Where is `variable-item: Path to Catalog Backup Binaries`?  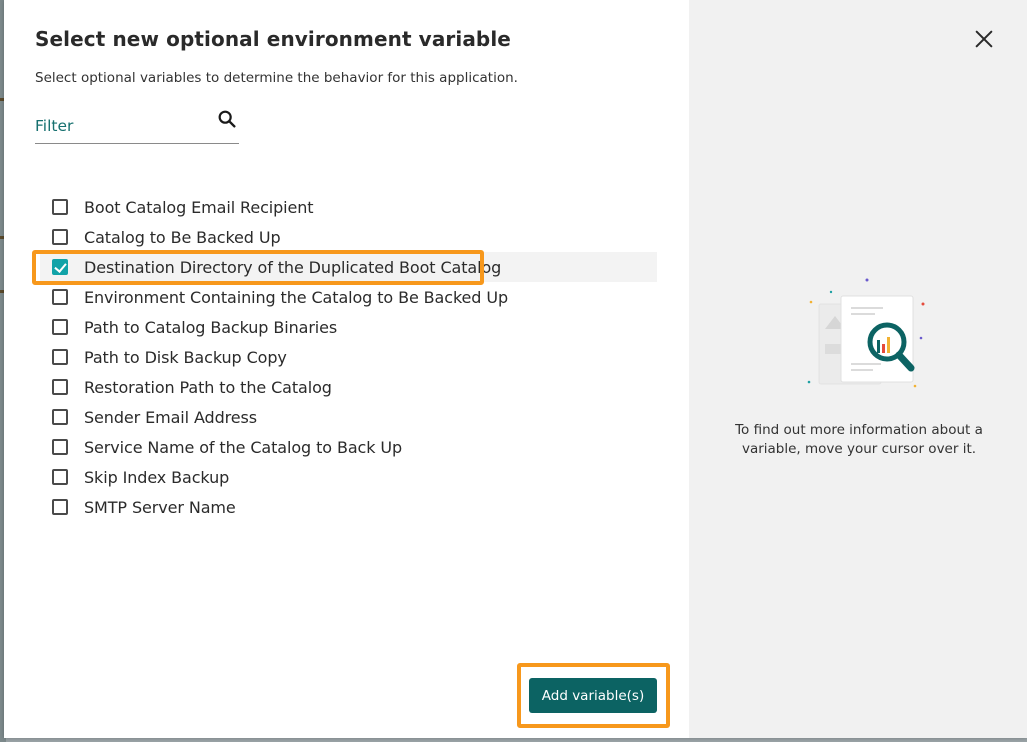 variable-item: Path to Catalog Backup Binaries is located at coordinates (348, 327).